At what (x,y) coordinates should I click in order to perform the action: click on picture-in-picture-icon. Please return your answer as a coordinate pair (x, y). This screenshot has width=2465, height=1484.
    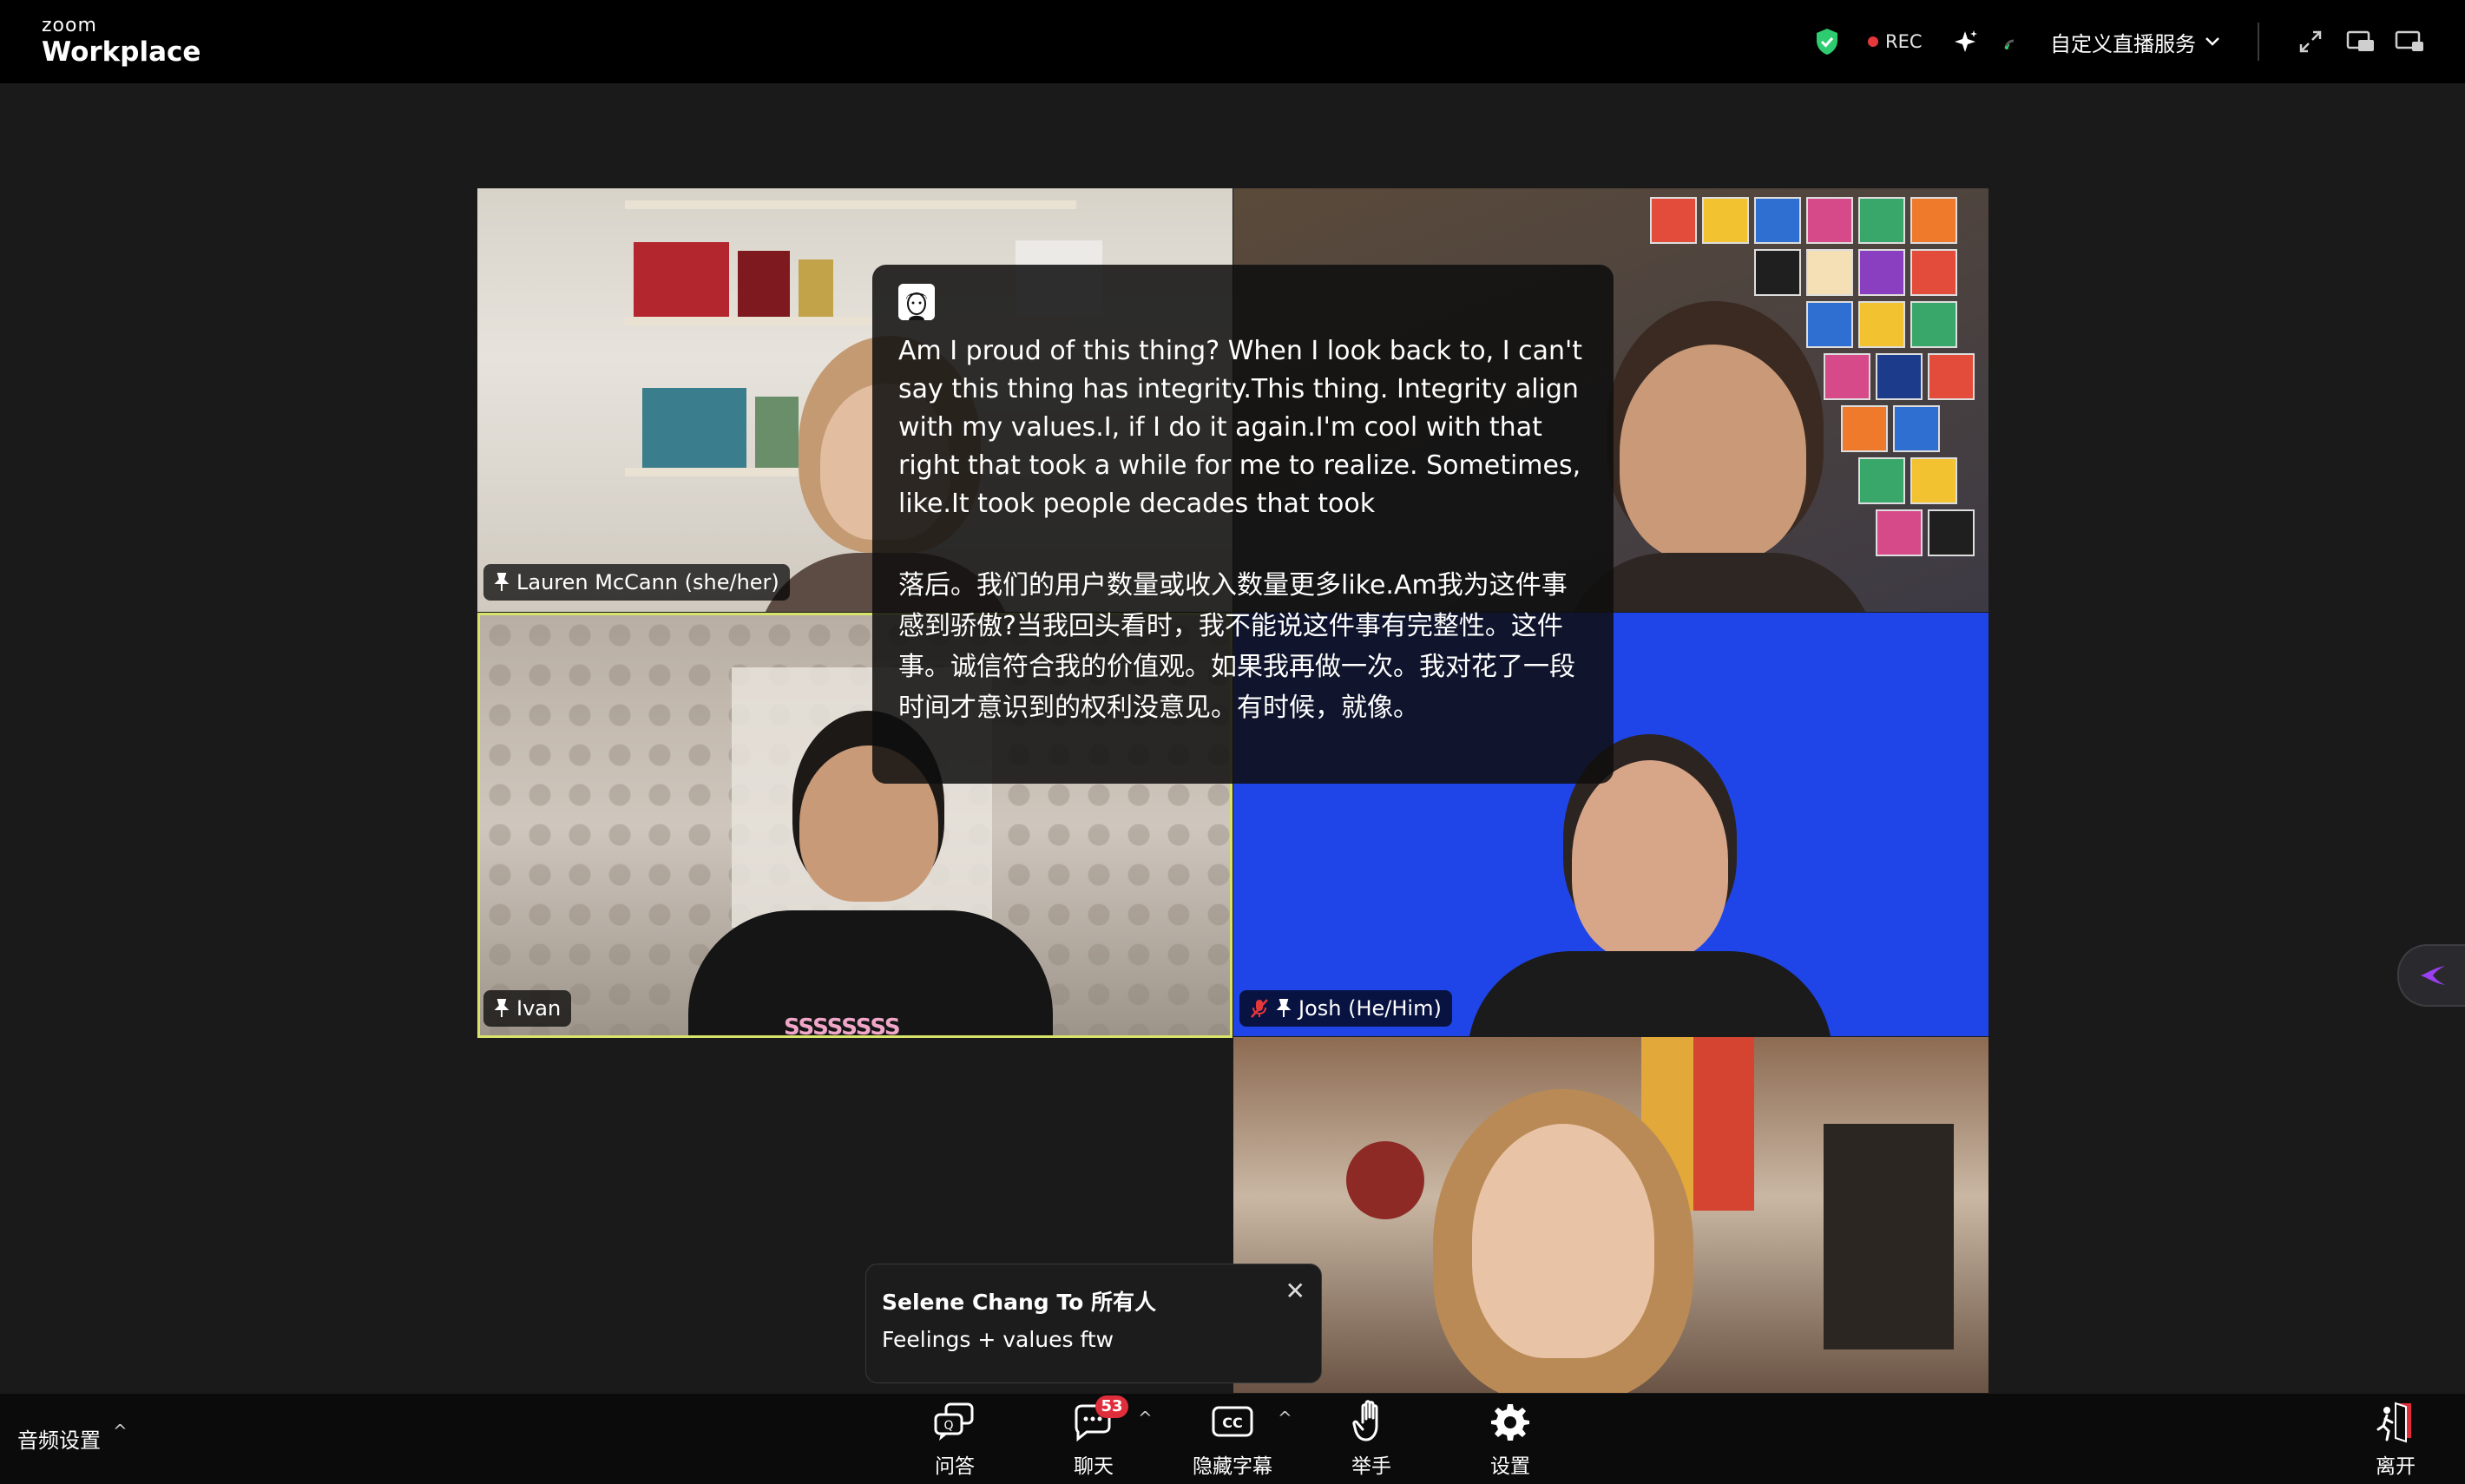
    Looking at the image, I should click on (2360, 41).